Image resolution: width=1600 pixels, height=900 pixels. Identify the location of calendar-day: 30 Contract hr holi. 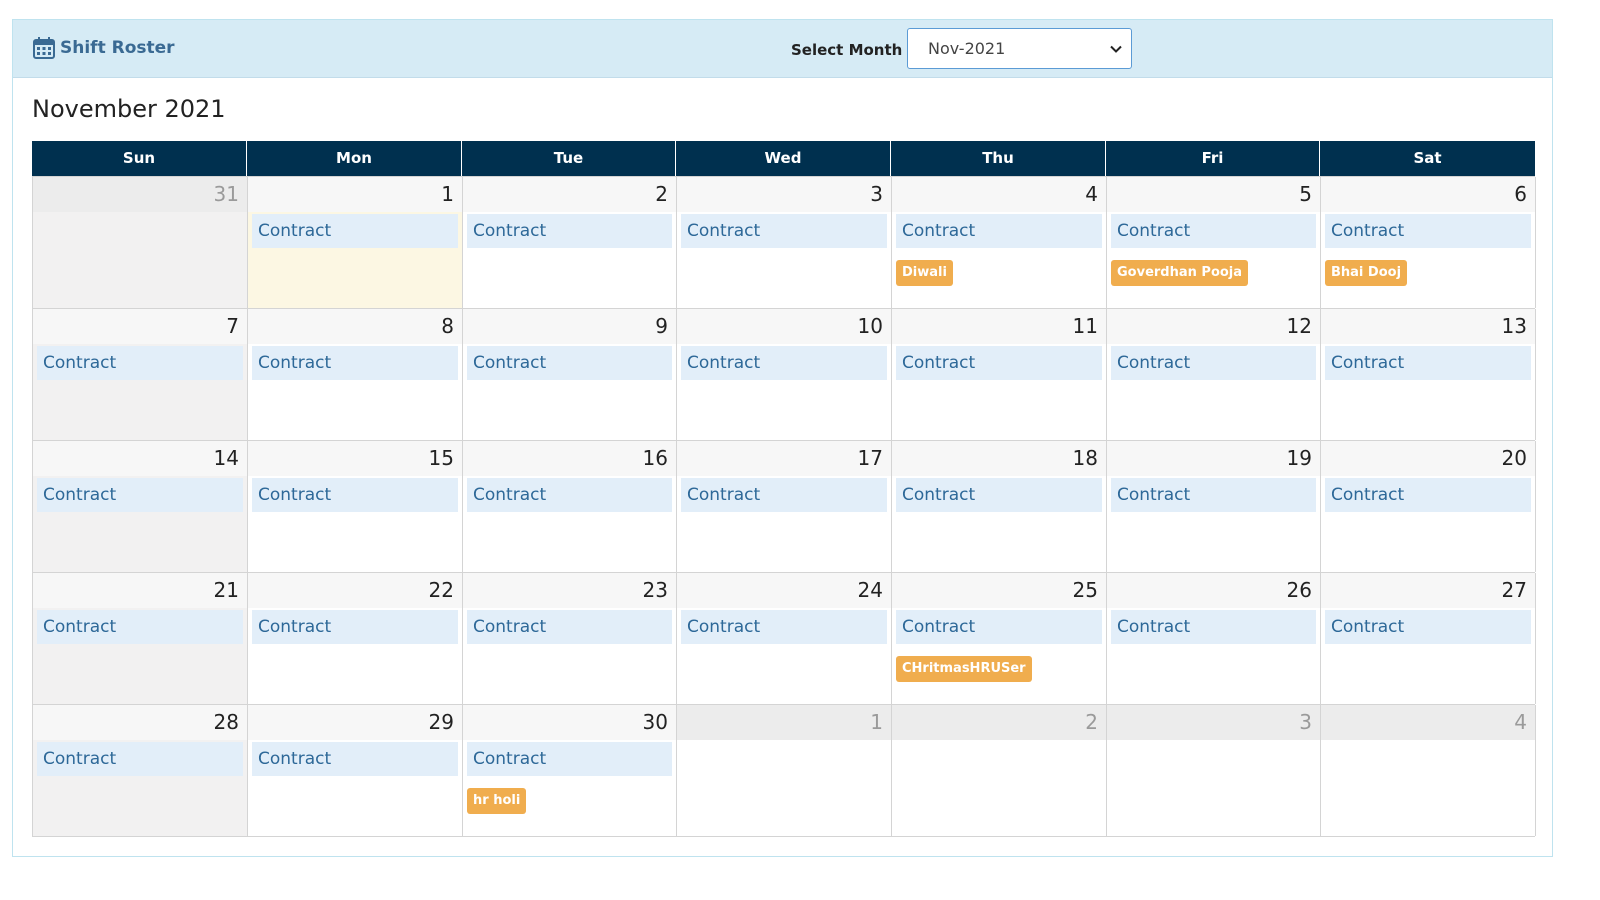
(570, 770).